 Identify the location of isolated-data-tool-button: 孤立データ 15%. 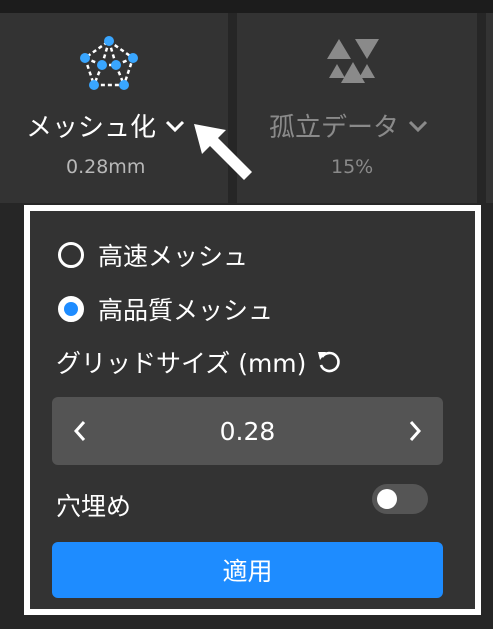
(357, 108).